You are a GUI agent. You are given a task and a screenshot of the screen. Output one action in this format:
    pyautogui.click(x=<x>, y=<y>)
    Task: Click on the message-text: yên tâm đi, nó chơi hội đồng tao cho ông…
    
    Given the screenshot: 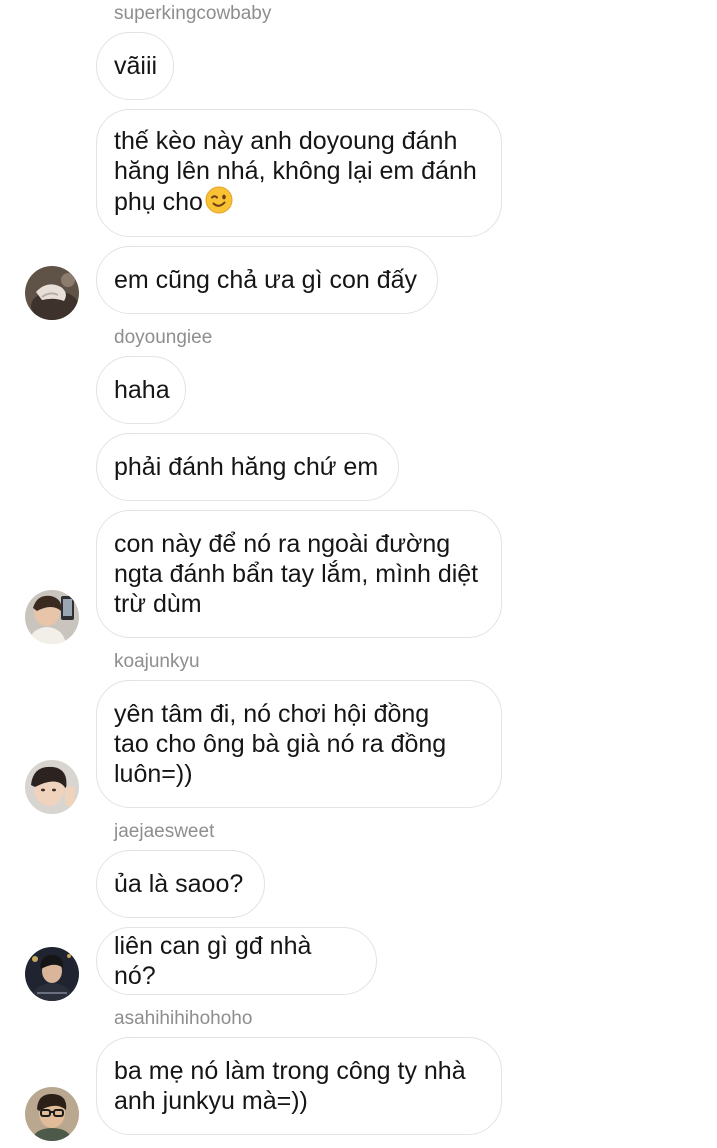 What is the action you would take?
    pyautogui.click(x=280, y=744)
    